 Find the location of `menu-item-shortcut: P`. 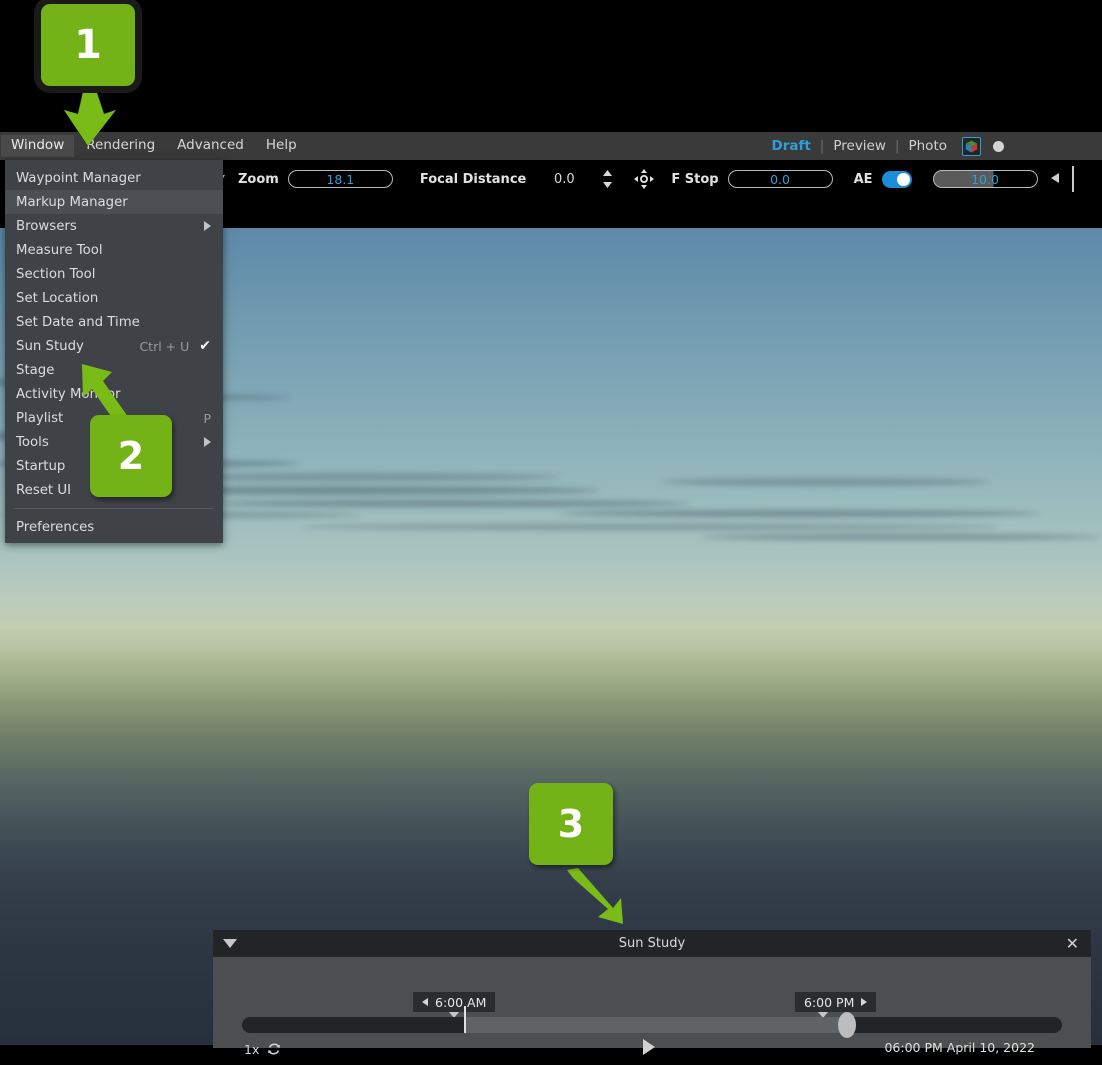

menu-item-shortcut: P is located at coordinates (207, 418).